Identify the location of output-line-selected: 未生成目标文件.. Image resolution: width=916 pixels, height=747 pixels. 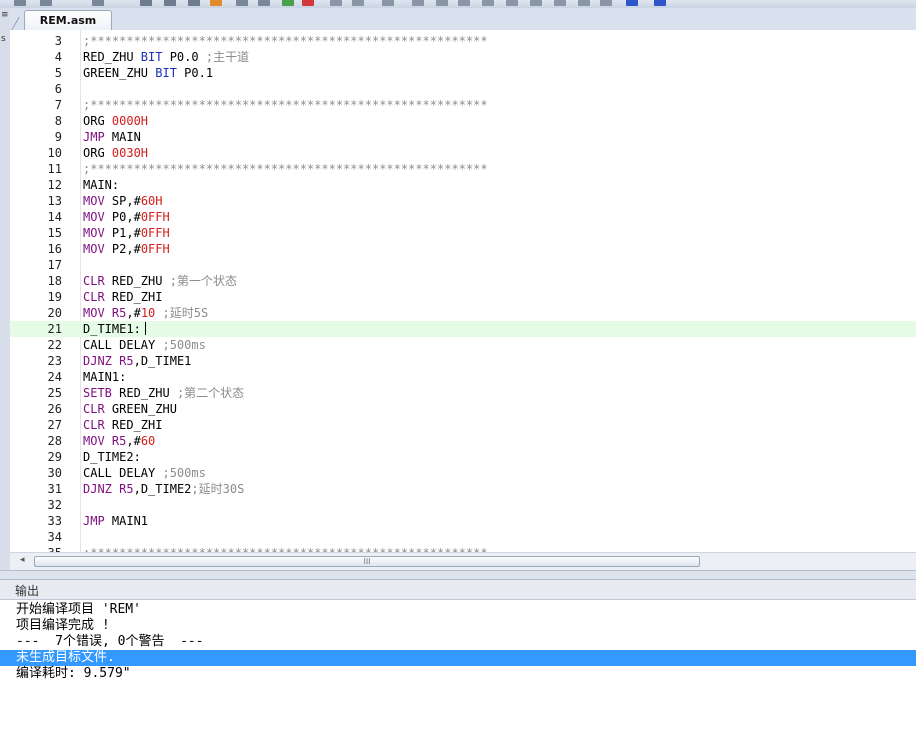
(458, 658).